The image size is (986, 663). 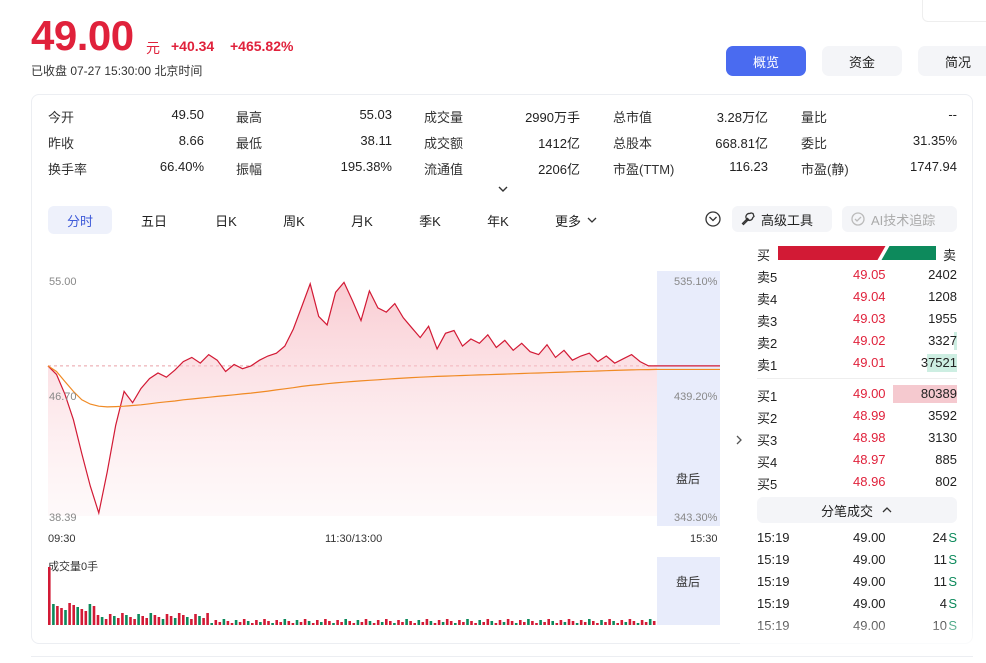 What do you see at coordinates (832, 253) in the screenshot?
I see `buy-ratio-fill` at bounding box center [832, 253].